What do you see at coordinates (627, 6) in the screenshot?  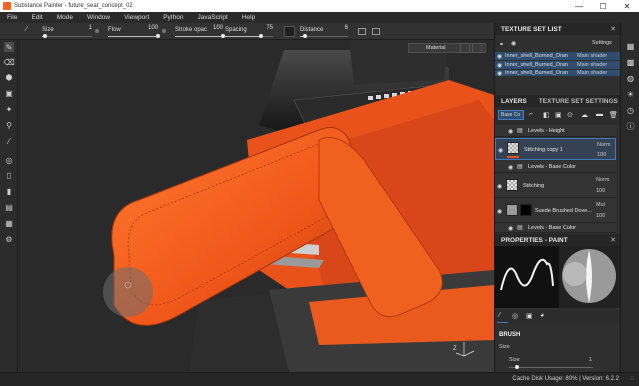 I see `close-button: ✕` at bounding box center [627, 6].